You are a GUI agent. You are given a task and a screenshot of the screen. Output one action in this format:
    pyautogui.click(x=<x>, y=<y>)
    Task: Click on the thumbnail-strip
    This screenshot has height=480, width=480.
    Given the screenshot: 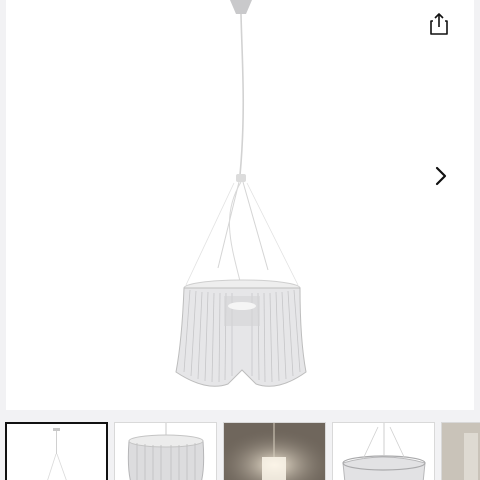 What is the action you would take?
    pyautogui.click(x=240, y=449)
    